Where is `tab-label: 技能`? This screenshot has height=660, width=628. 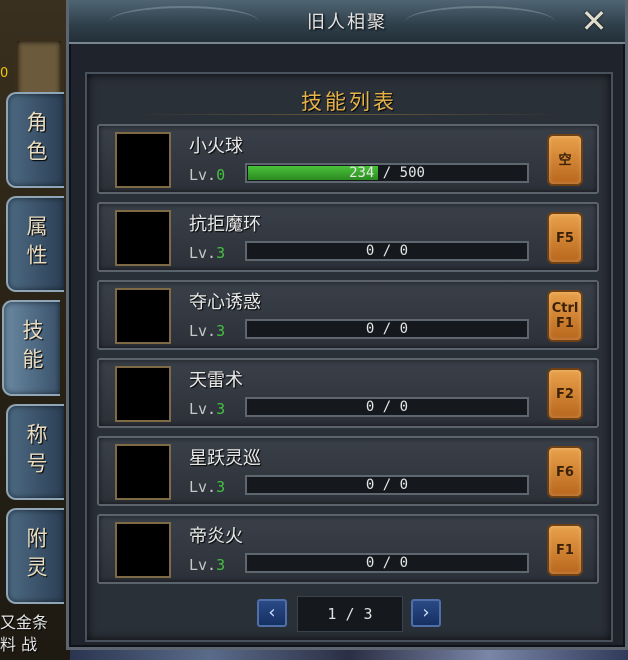
tab-label: 技能 is located at coordinates (32, 348).